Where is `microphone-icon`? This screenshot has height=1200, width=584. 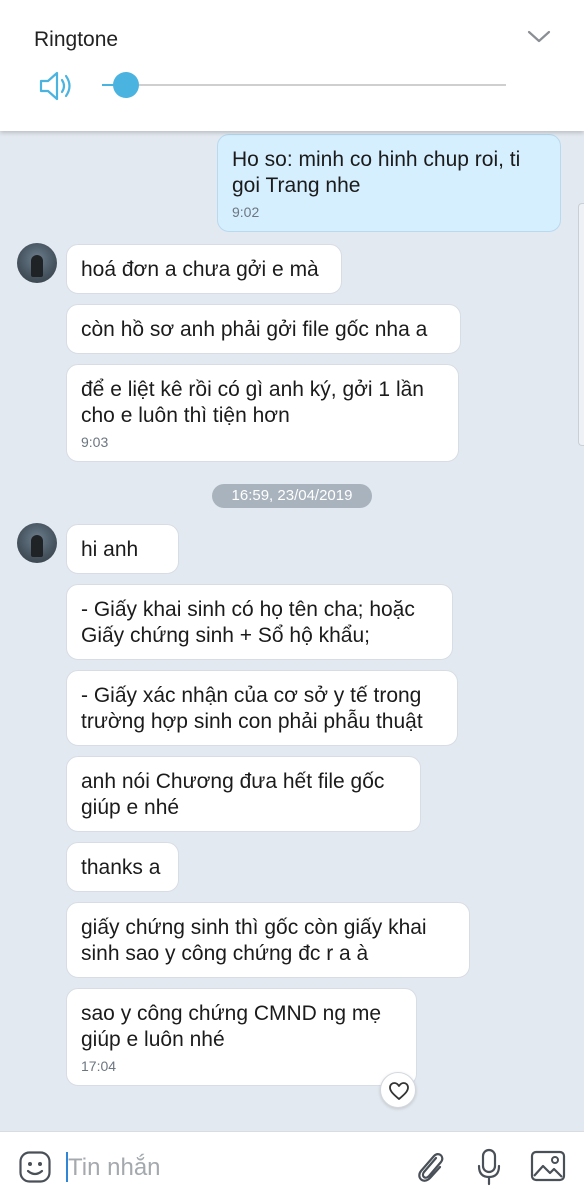
microphone-icon is located at coordinates (489, 1167).